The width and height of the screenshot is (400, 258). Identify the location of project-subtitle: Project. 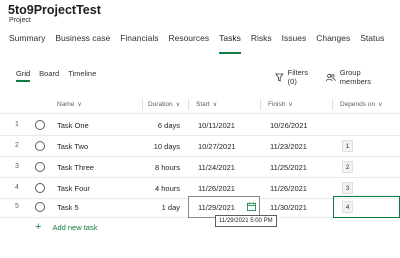
(20, 20).